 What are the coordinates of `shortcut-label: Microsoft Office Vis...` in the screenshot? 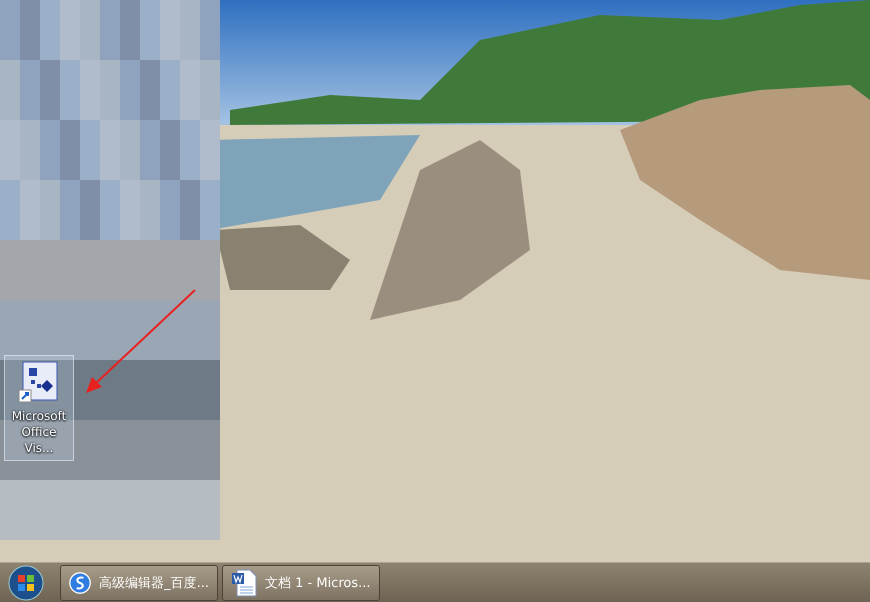 It's located at (39, 432).